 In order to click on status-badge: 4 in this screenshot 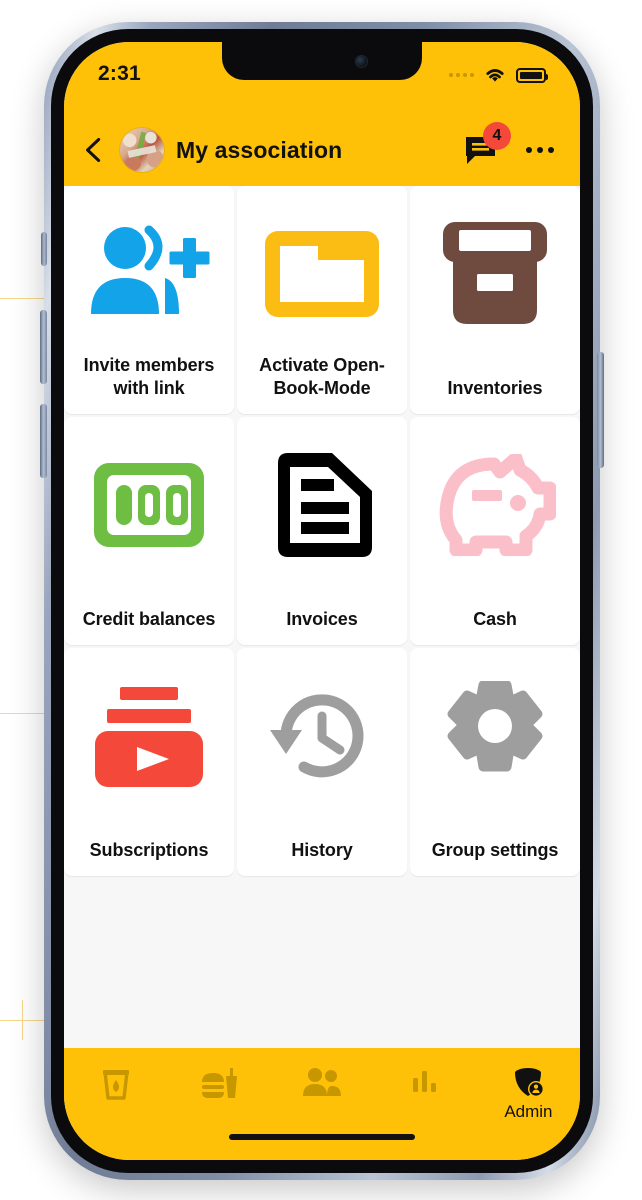, I will do `click(497, 136)`.